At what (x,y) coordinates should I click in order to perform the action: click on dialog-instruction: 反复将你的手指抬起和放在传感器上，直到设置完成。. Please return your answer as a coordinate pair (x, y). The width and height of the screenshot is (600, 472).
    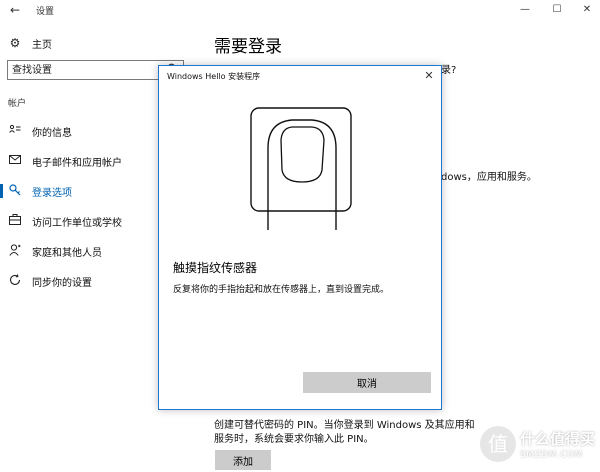
    Looking at the image, I should click on (281, 290).